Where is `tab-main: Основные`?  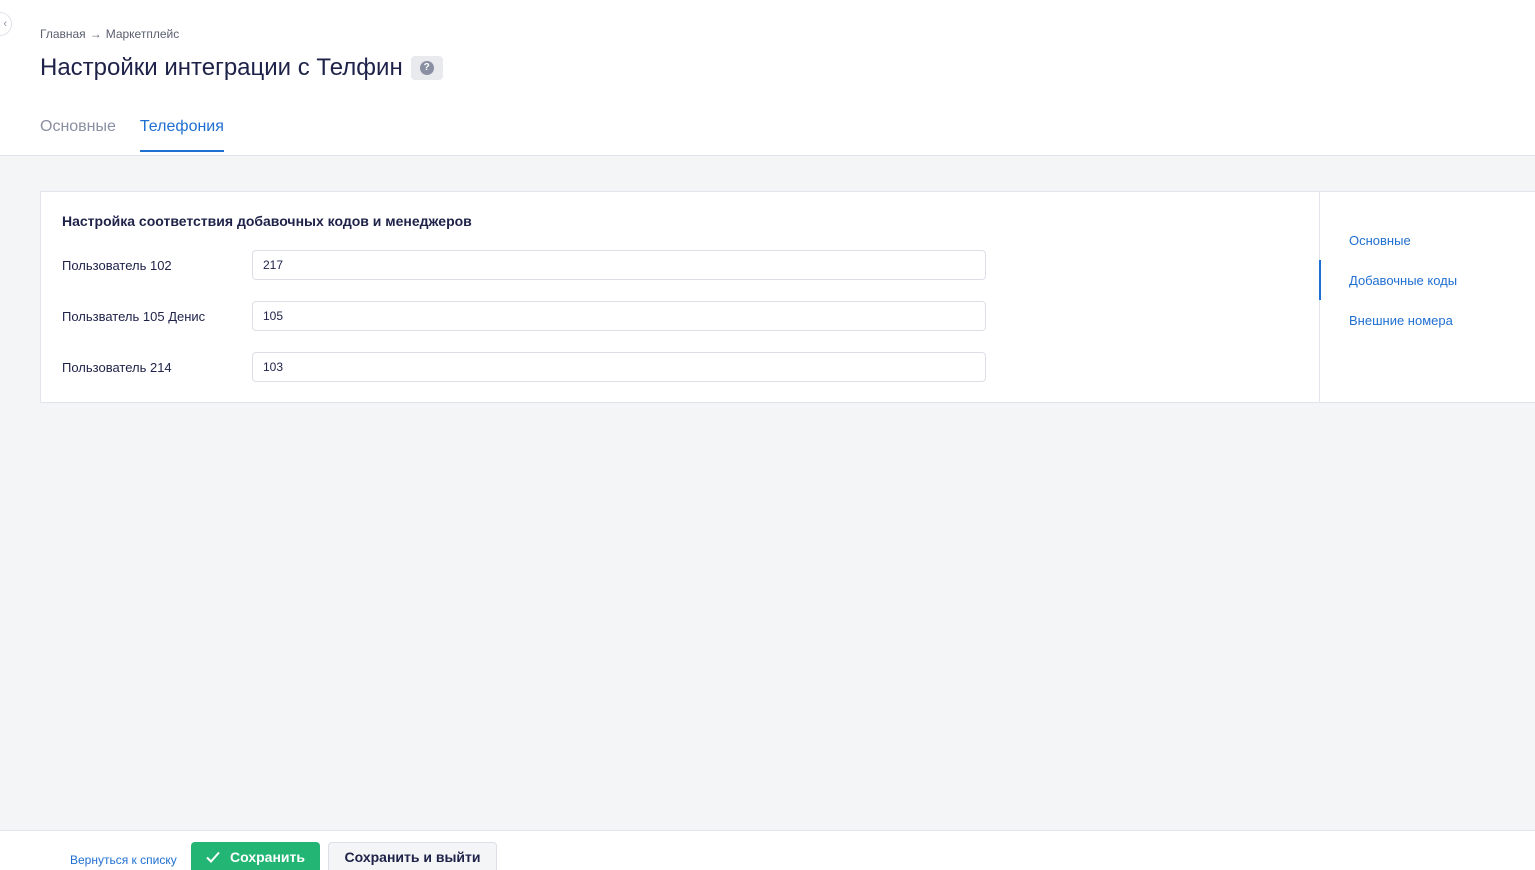
tab-main: Основные is located at coordinates (78, 135).